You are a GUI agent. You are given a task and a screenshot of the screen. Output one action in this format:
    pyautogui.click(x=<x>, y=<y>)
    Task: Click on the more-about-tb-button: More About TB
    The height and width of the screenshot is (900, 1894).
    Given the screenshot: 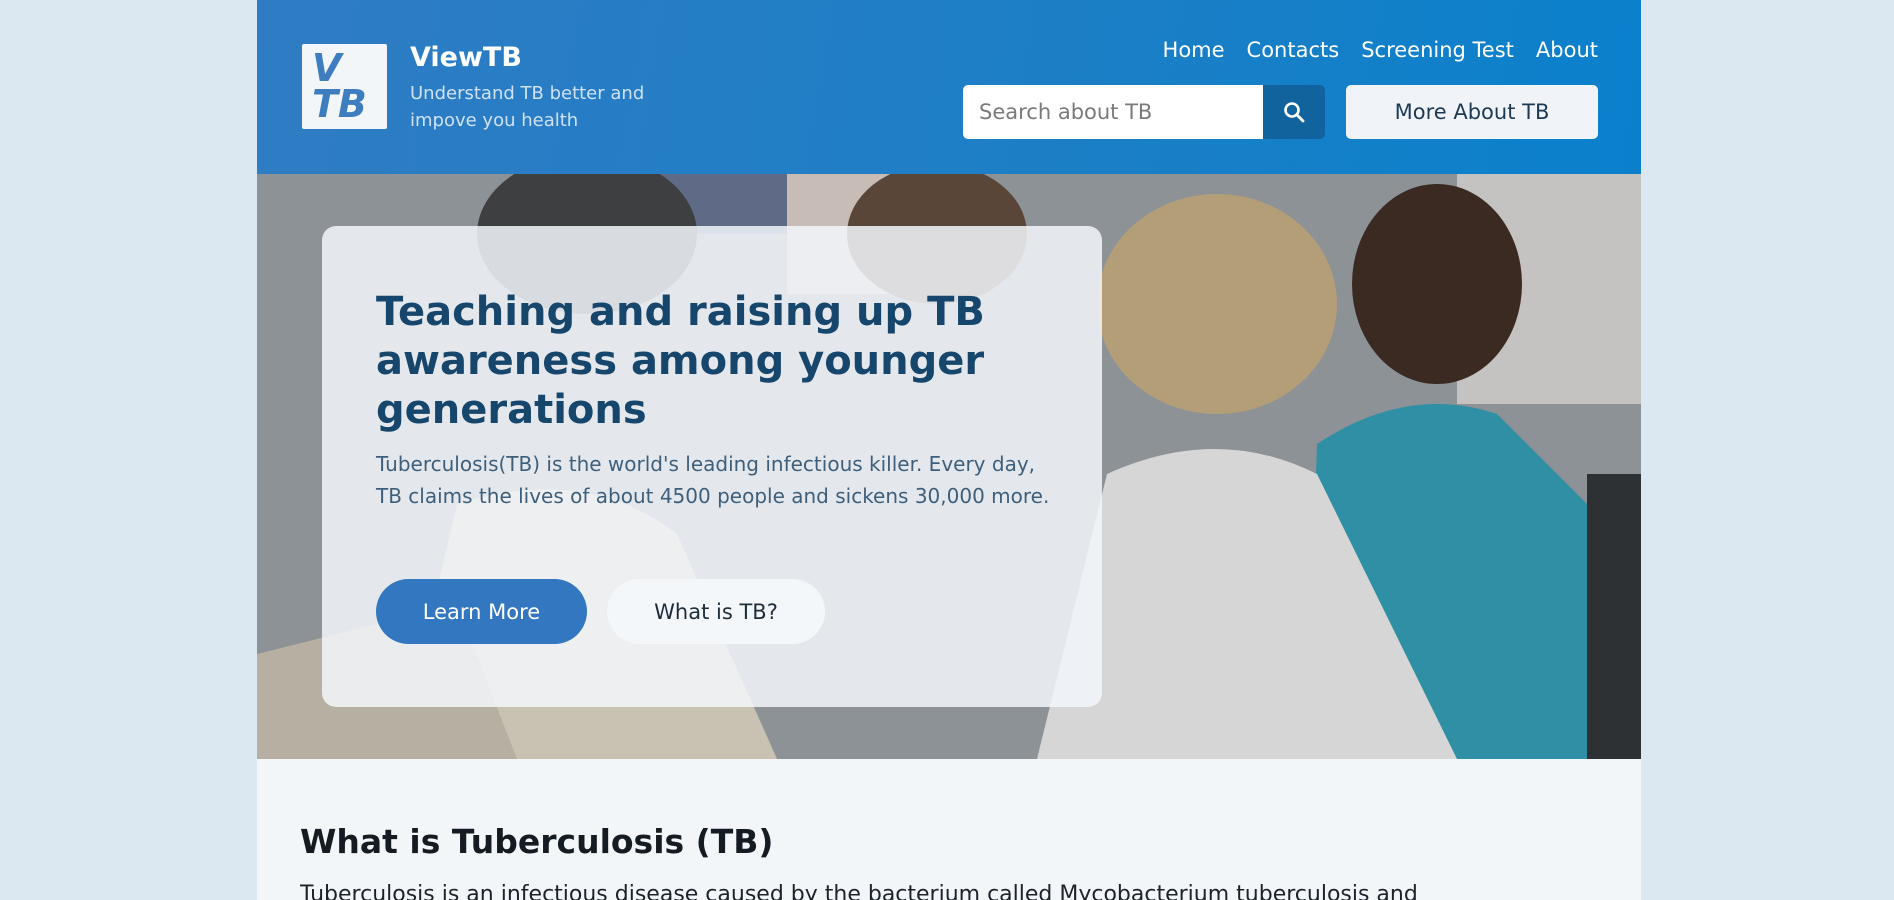 What is the action you would take?
    pyautogui.click(x=1472, y=112)
    